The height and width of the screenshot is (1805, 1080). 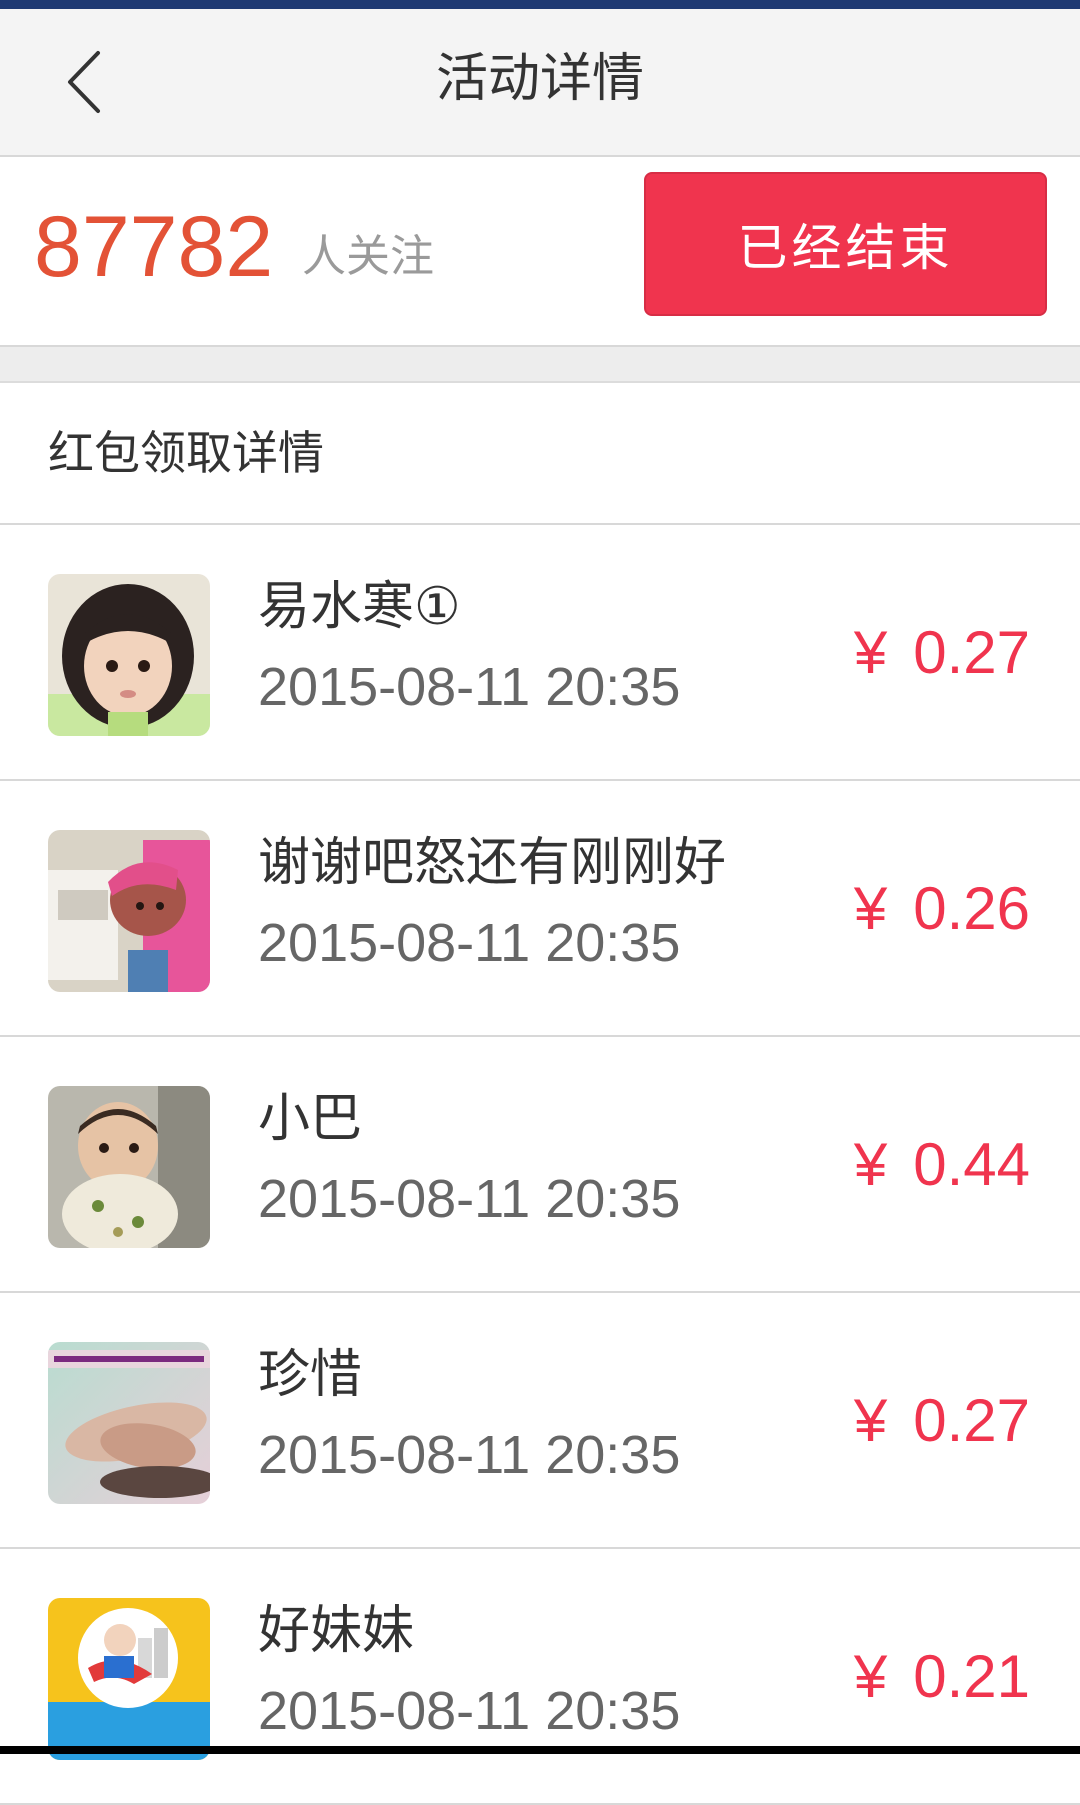 I want to click on user-name: 小巴, so click(x=310, y=1119).